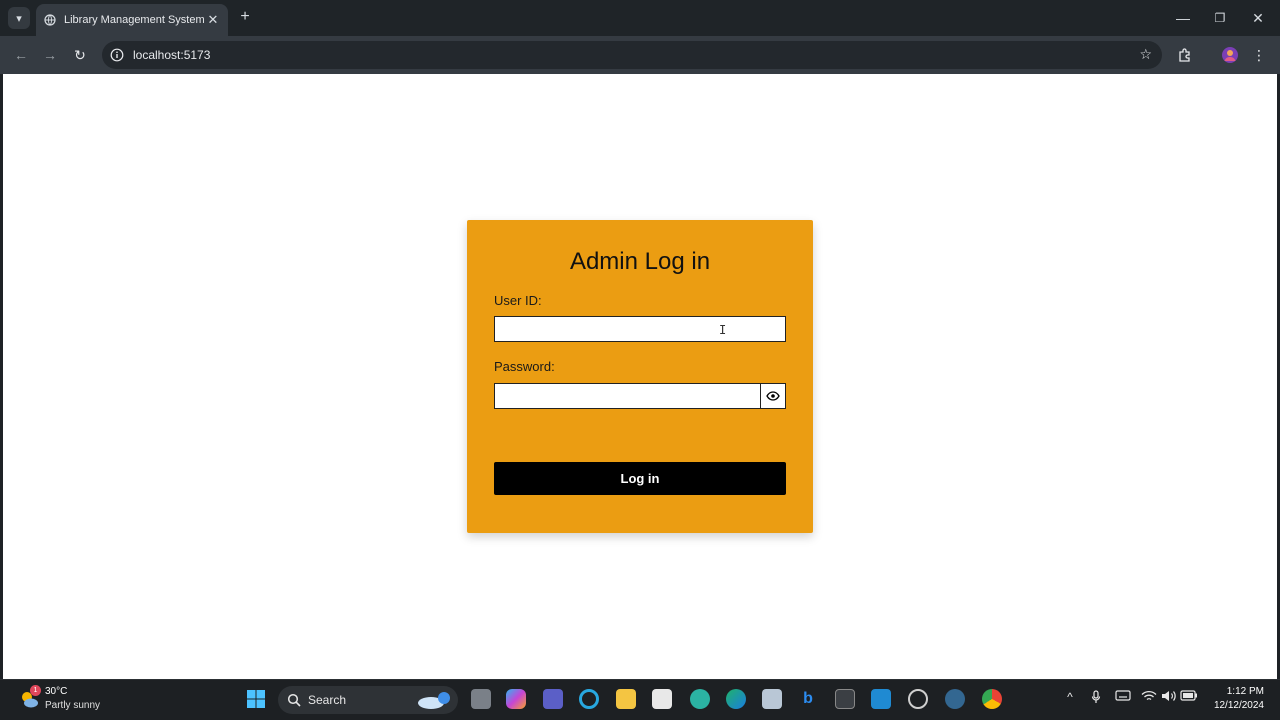  Describe the element at coordinates (992, 699) in the screenshot. I see `chrome-browser-icon` at that location.